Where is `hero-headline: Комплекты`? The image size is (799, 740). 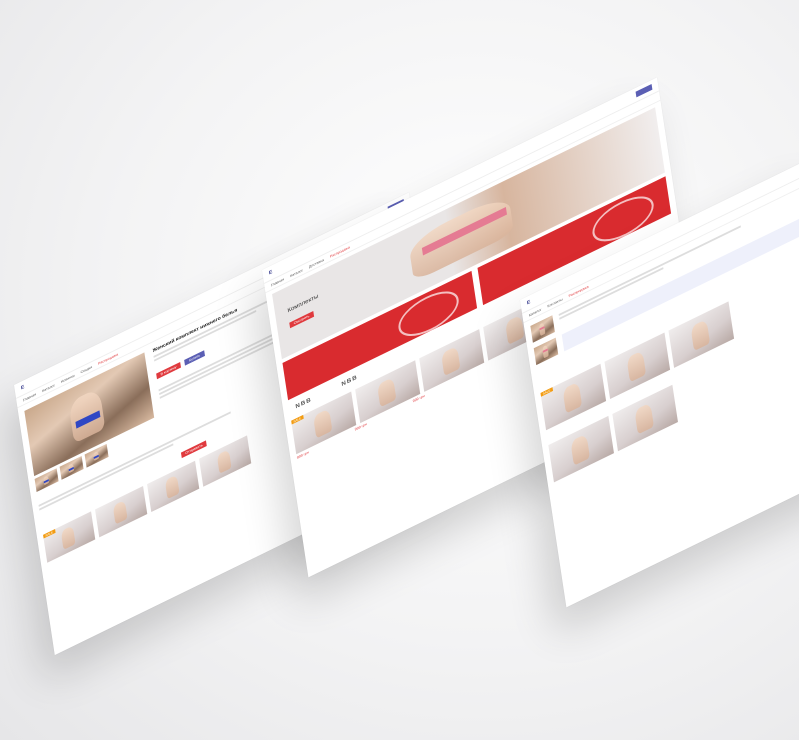
hero-headline: Комплекты is located at coordinates (303, 304).